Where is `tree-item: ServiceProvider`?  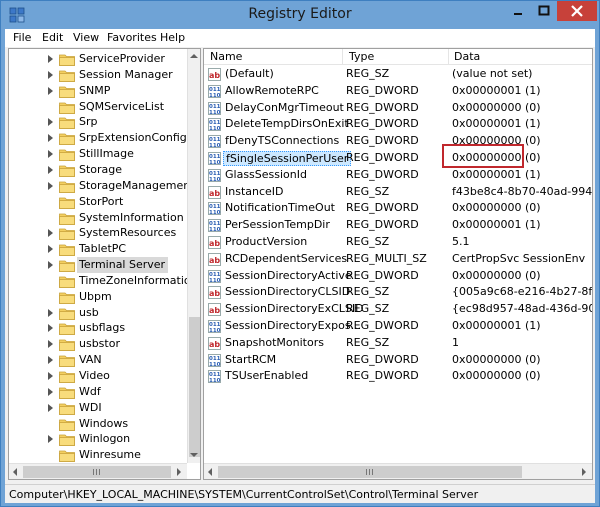
tree-item: ServiceProvider is located at coordinates (96, 59).